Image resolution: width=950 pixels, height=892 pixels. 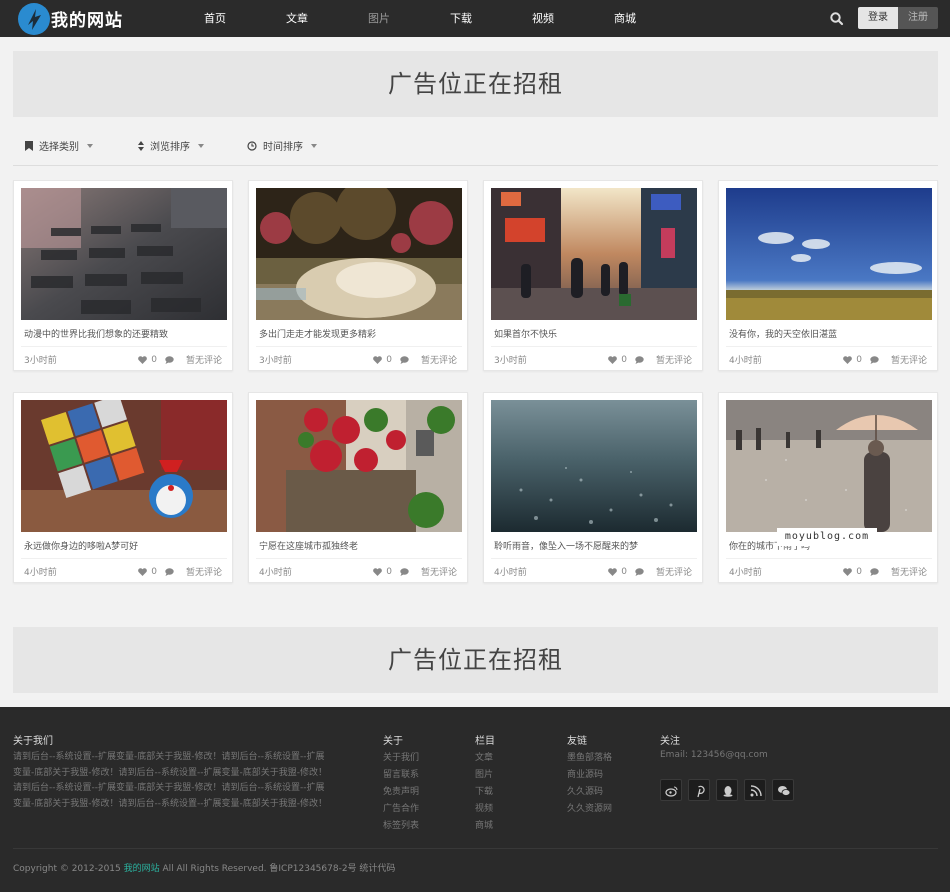 What do you see at coordinates (699, 790) in the screenshot?
I see `pinterest-icon` at bounding box center [699, 790].